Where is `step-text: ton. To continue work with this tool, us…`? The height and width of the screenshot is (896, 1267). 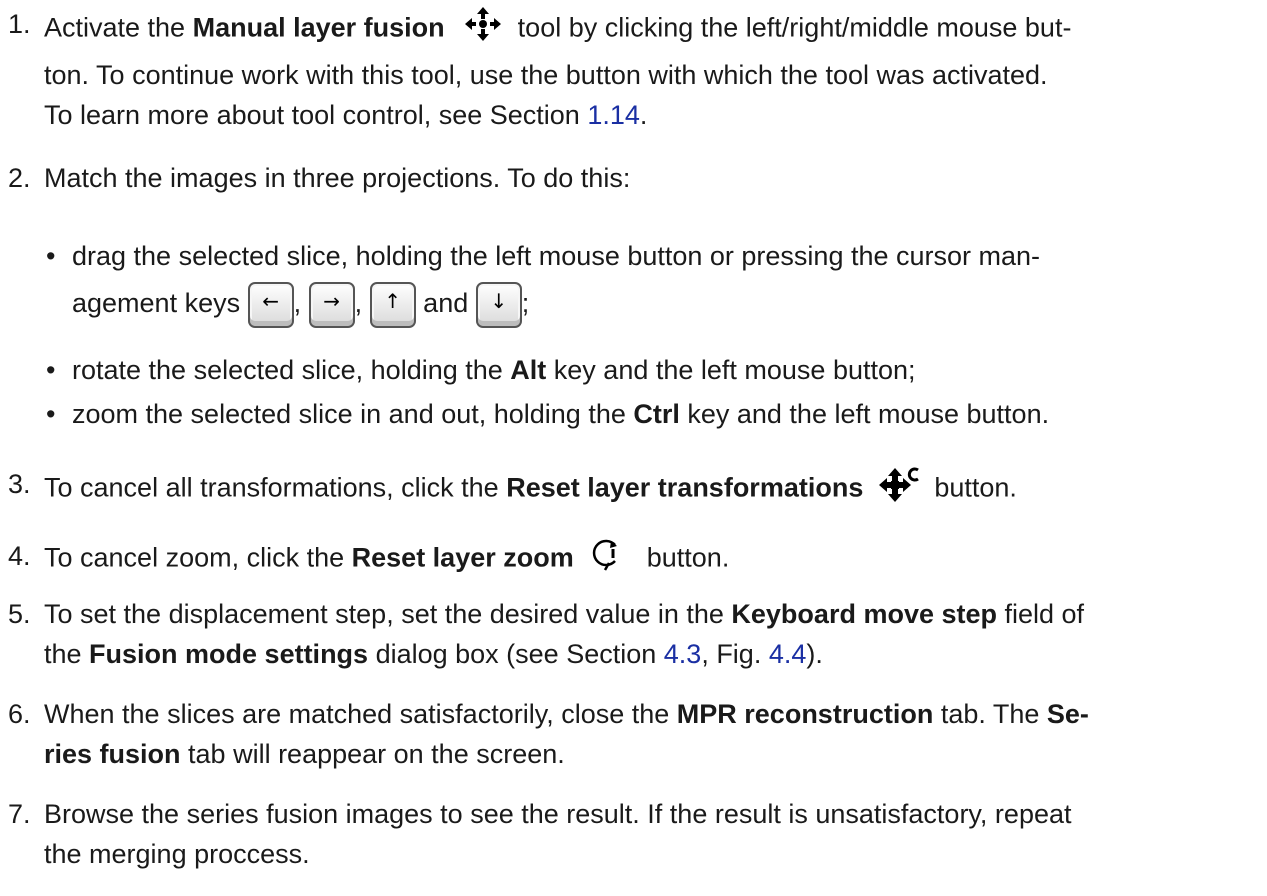
step-text: ton. To continue work with this tool, us… is located at coordinates (546, 75).